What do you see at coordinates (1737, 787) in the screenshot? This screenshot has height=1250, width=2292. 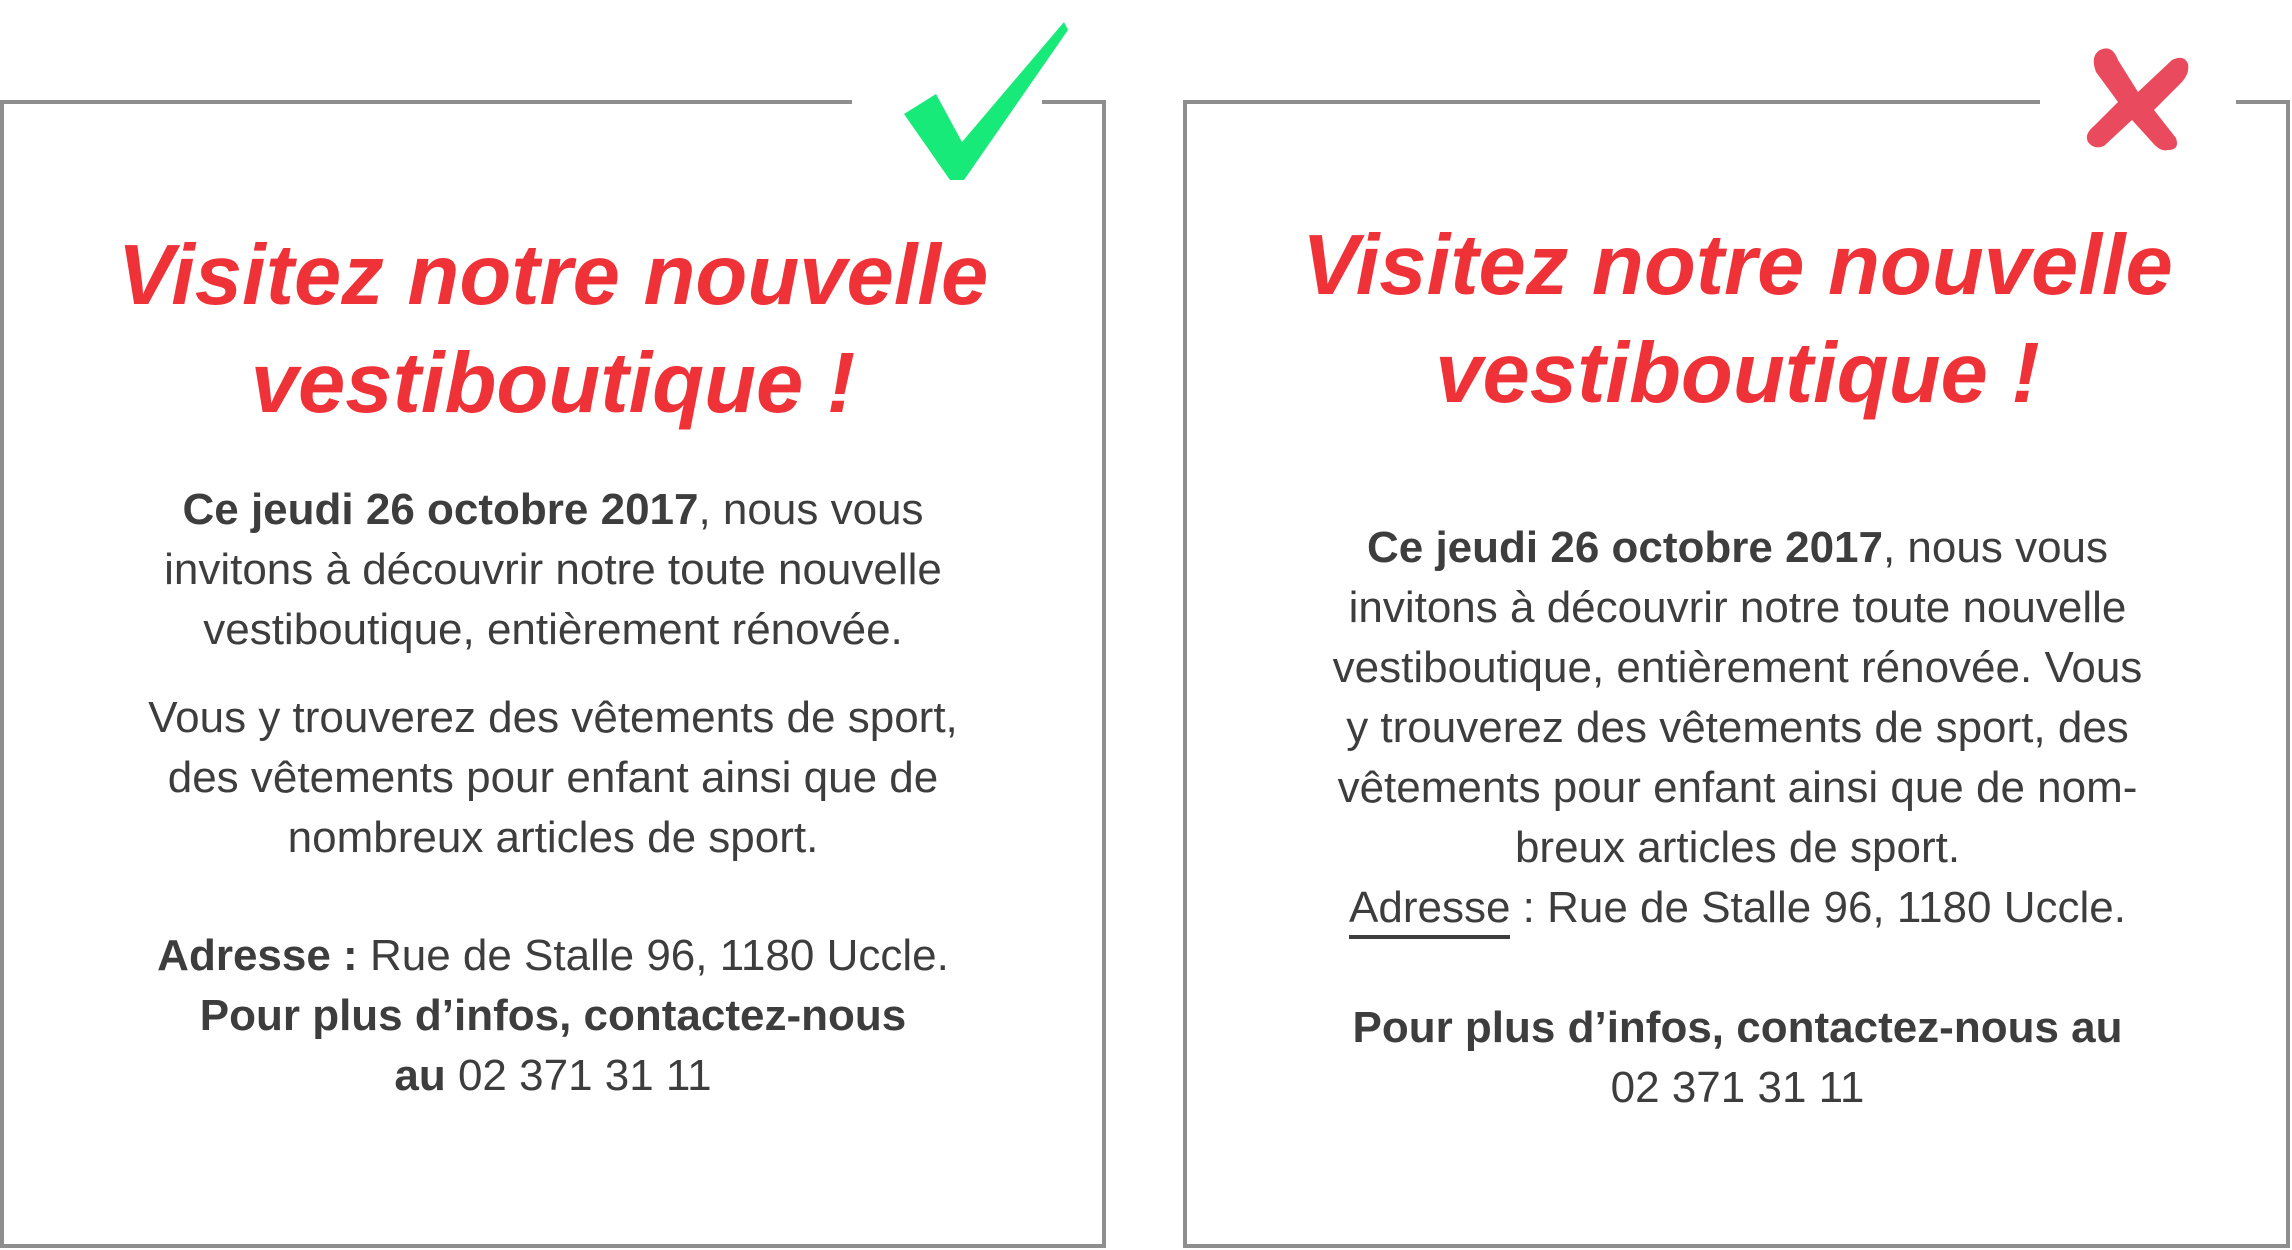 I see `body-text: vêtements pour enfant ainsi que de nom-` at bounding box center [1737, 787].